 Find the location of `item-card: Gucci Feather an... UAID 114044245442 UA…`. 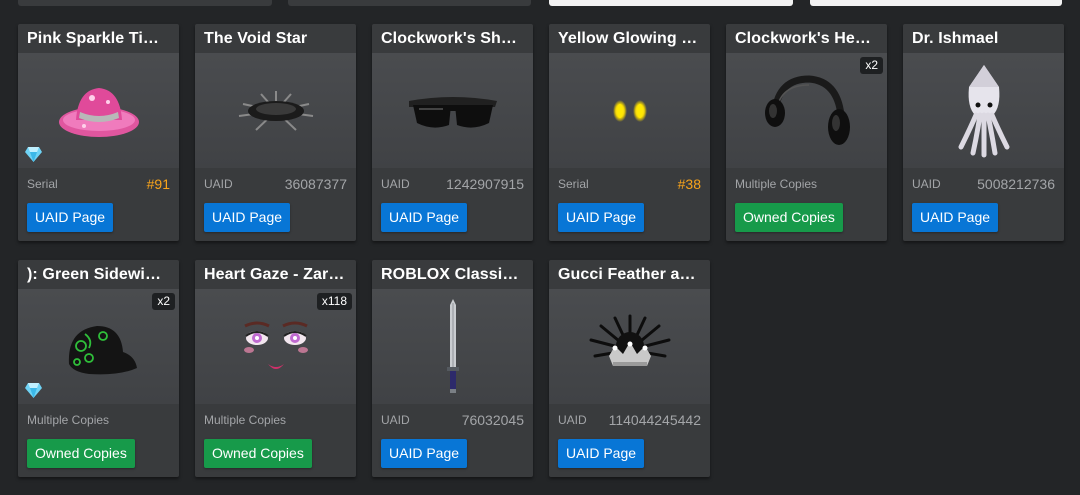

item-card: Gucci Feather an... UAID 114044245442 UA… is located at coordinates (629, 368).